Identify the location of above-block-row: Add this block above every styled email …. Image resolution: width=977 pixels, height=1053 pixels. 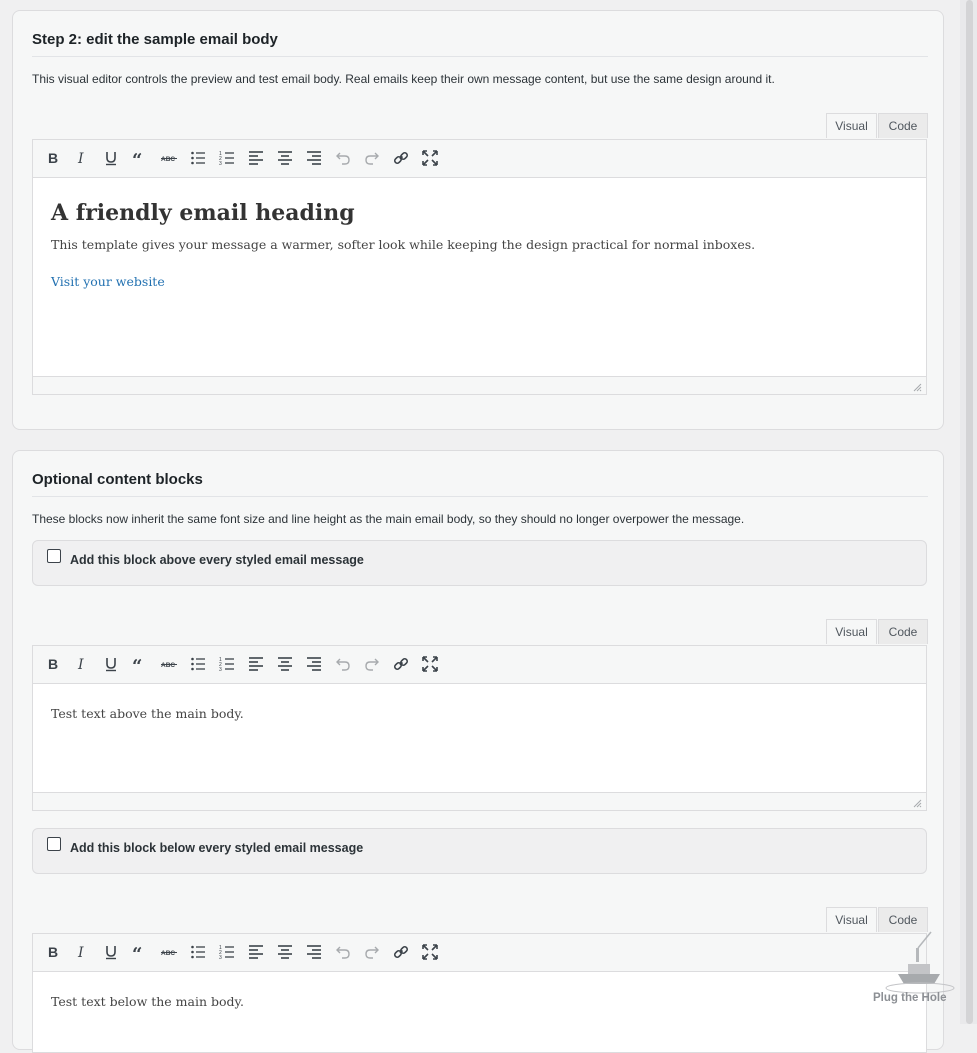
(479, 563).